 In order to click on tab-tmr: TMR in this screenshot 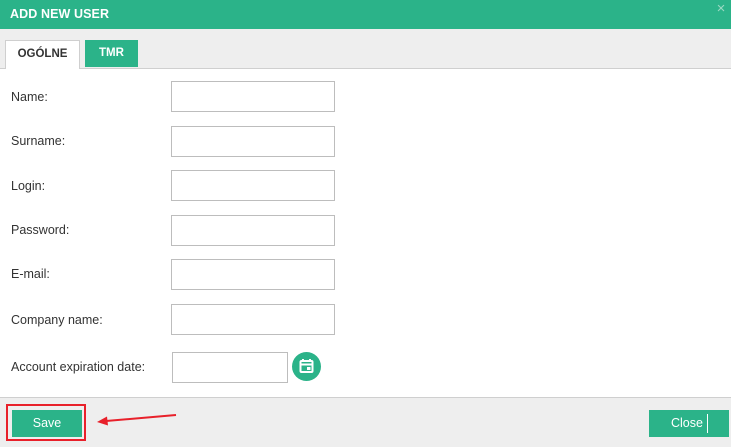, I will do `click(111, 53)`.